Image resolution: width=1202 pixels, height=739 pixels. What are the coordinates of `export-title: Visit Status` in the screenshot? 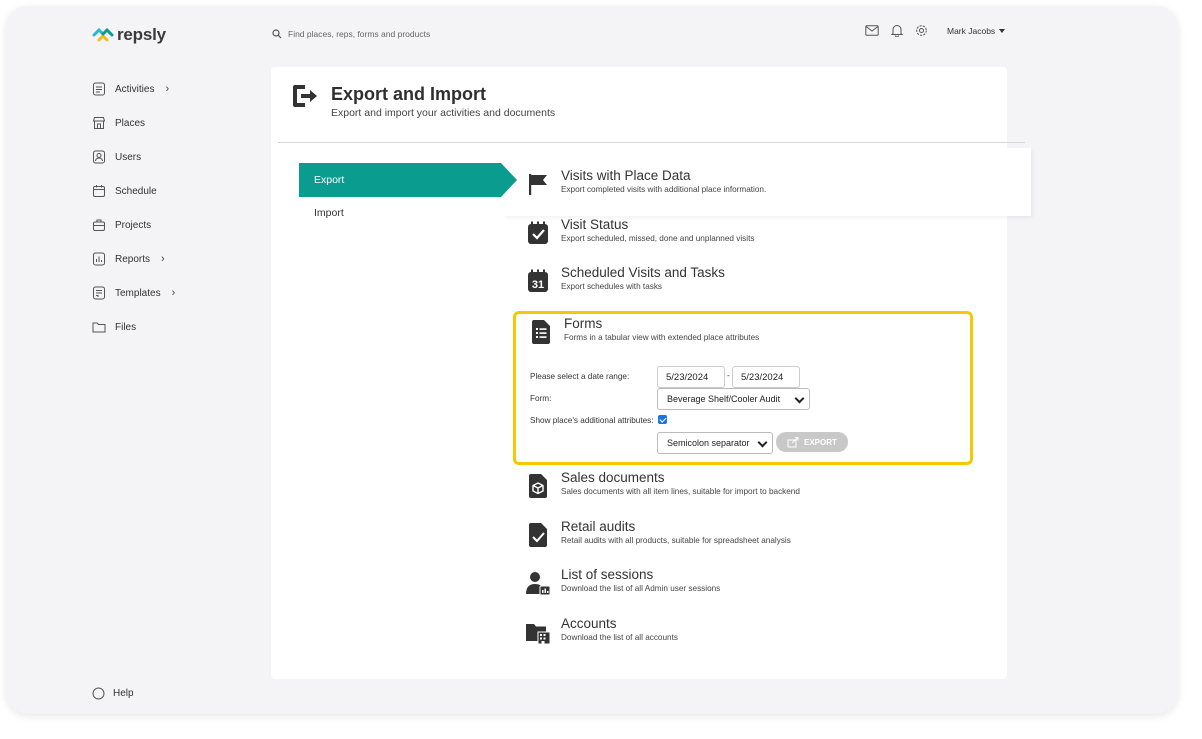 It's located at (595, 224).